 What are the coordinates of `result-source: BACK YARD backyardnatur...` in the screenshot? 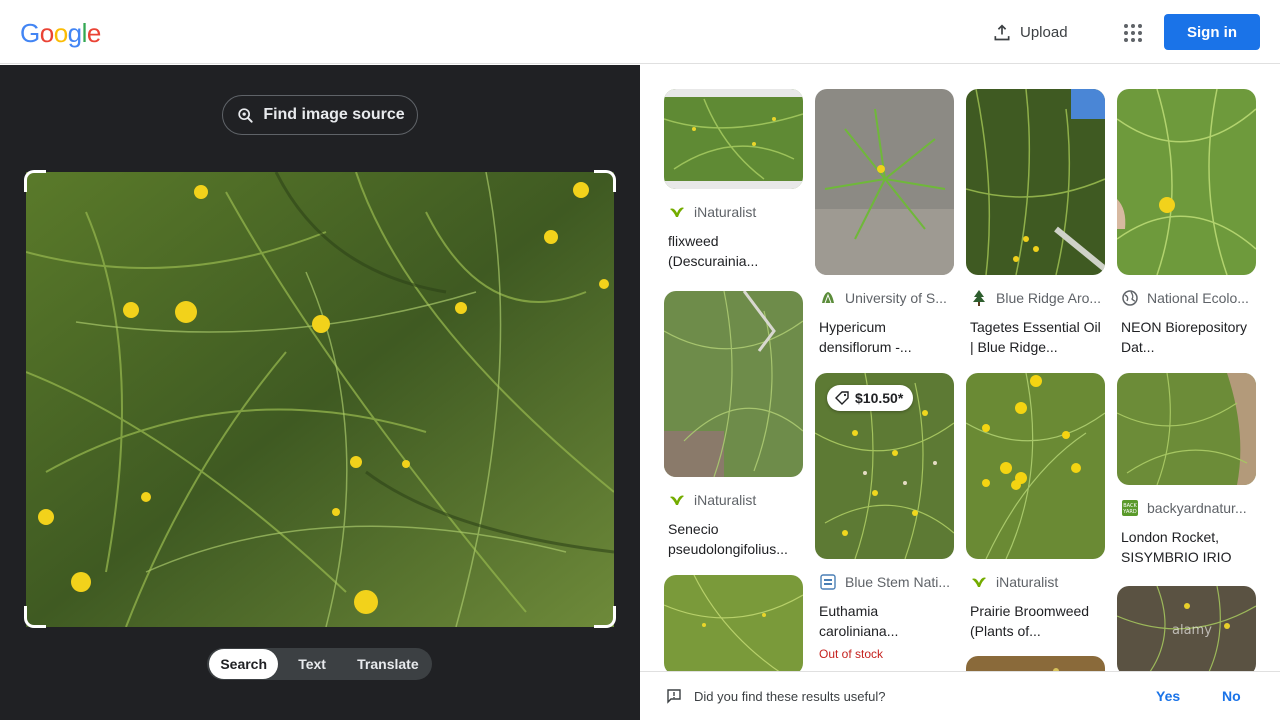 It's located at (1187, 508).